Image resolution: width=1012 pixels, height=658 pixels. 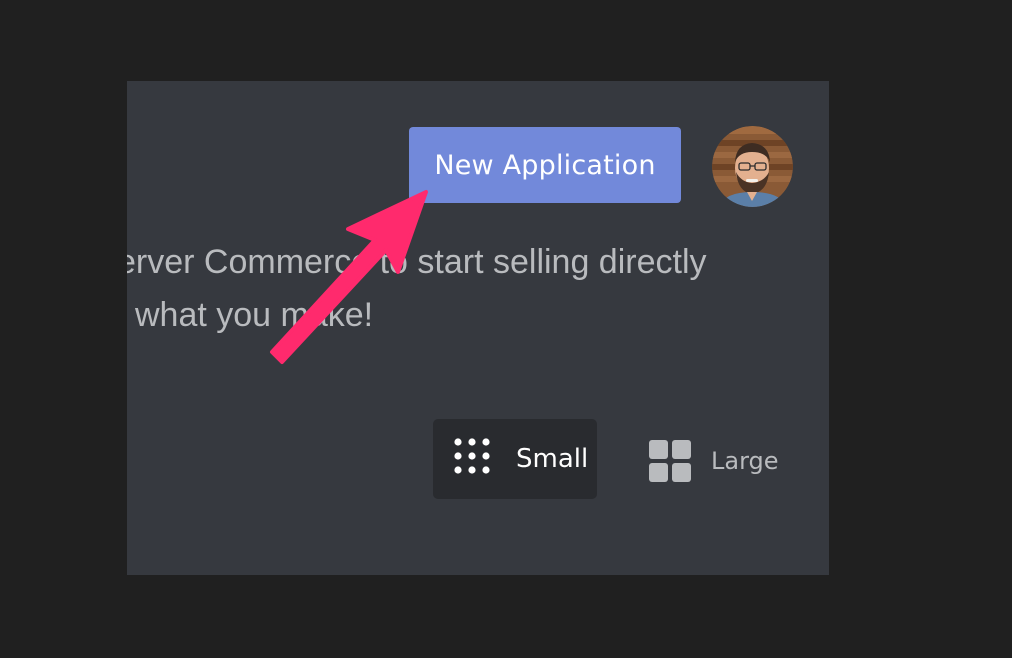 I want to click on new-application-button: New Application, so click(x=545, y=165).